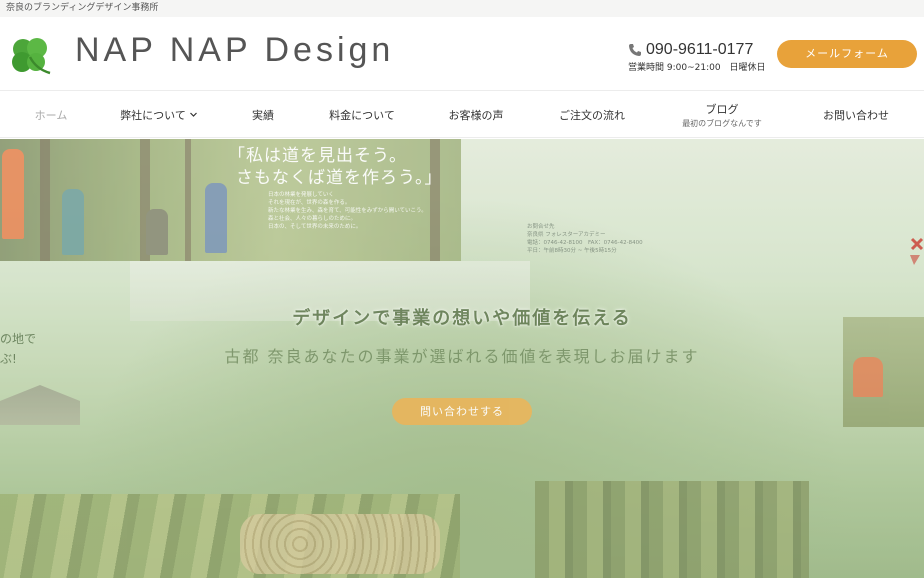  I want to click on clover-logo-icon, so click(31, 55).